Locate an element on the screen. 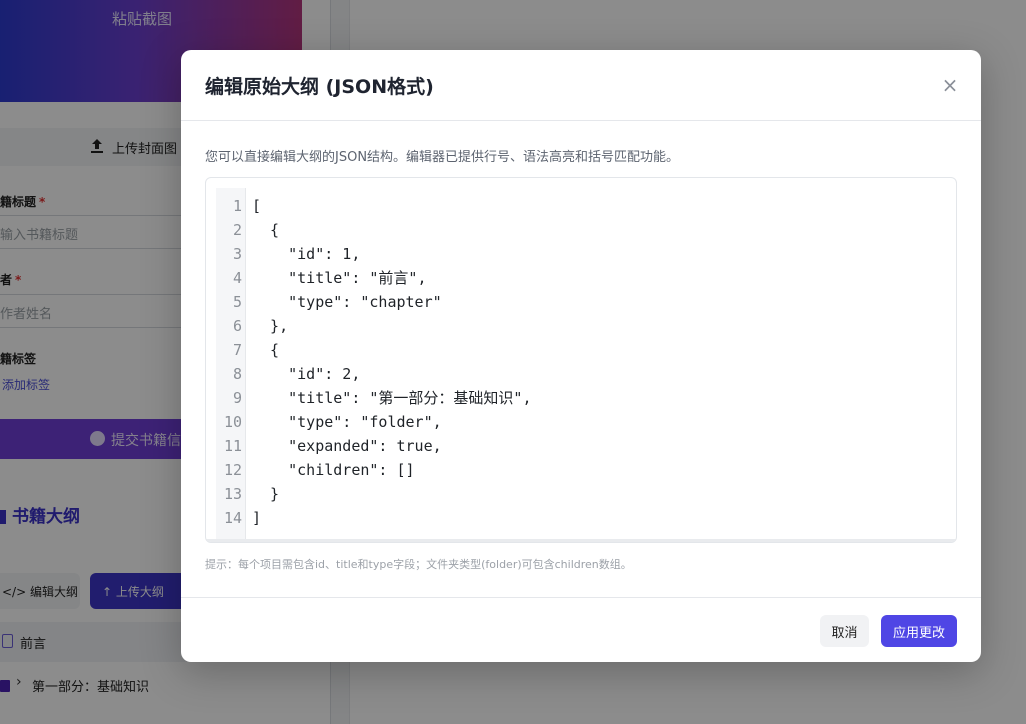 This screenshot has height=724, width=1026. line-number: 6 is located at coordinates (237, 326).